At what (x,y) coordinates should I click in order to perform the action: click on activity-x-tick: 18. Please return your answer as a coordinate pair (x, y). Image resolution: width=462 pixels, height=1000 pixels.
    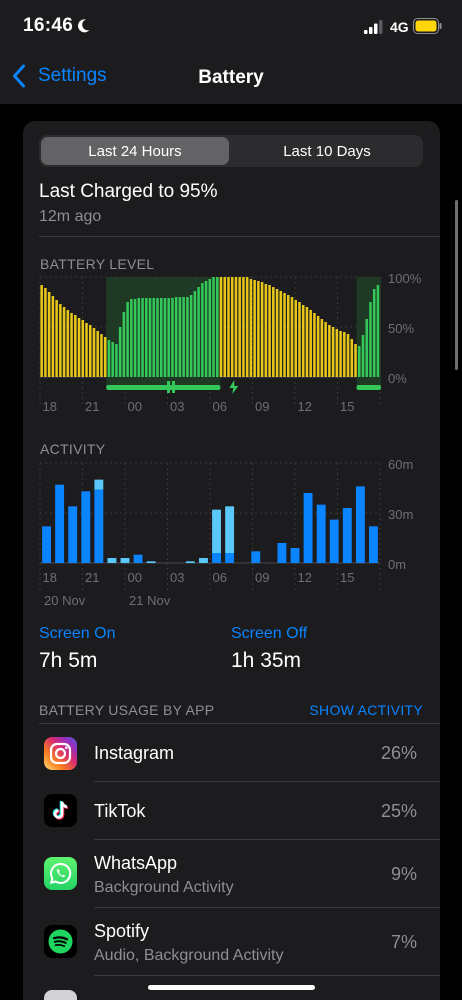
    Looking at the image, I should click on (50, 577).